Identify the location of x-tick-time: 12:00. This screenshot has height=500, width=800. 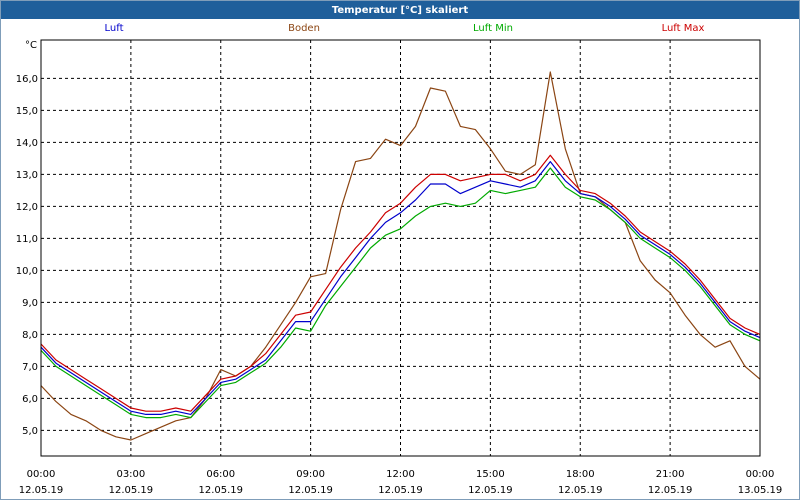
(400, 474).